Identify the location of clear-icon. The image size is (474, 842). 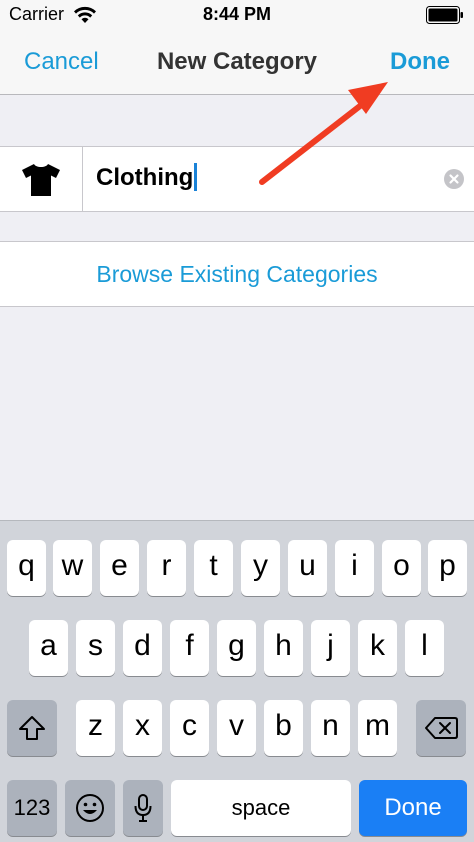
(454, 179).